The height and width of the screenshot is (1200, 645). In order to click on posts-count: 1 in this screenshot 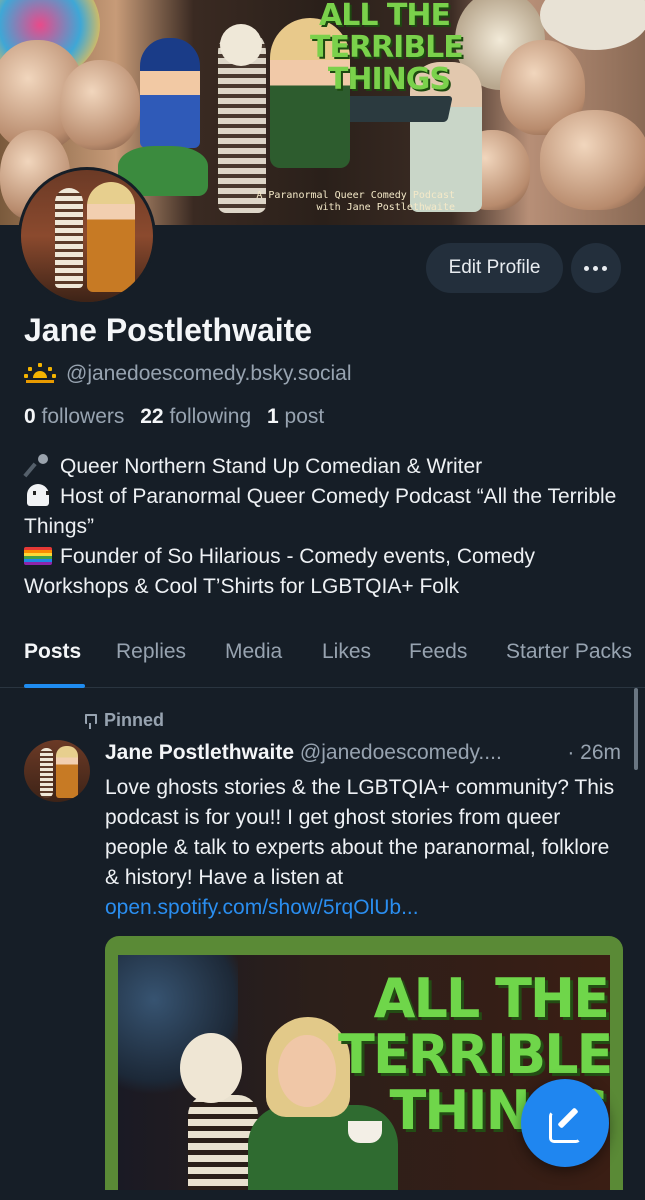, I will do `click(273, 416)`.